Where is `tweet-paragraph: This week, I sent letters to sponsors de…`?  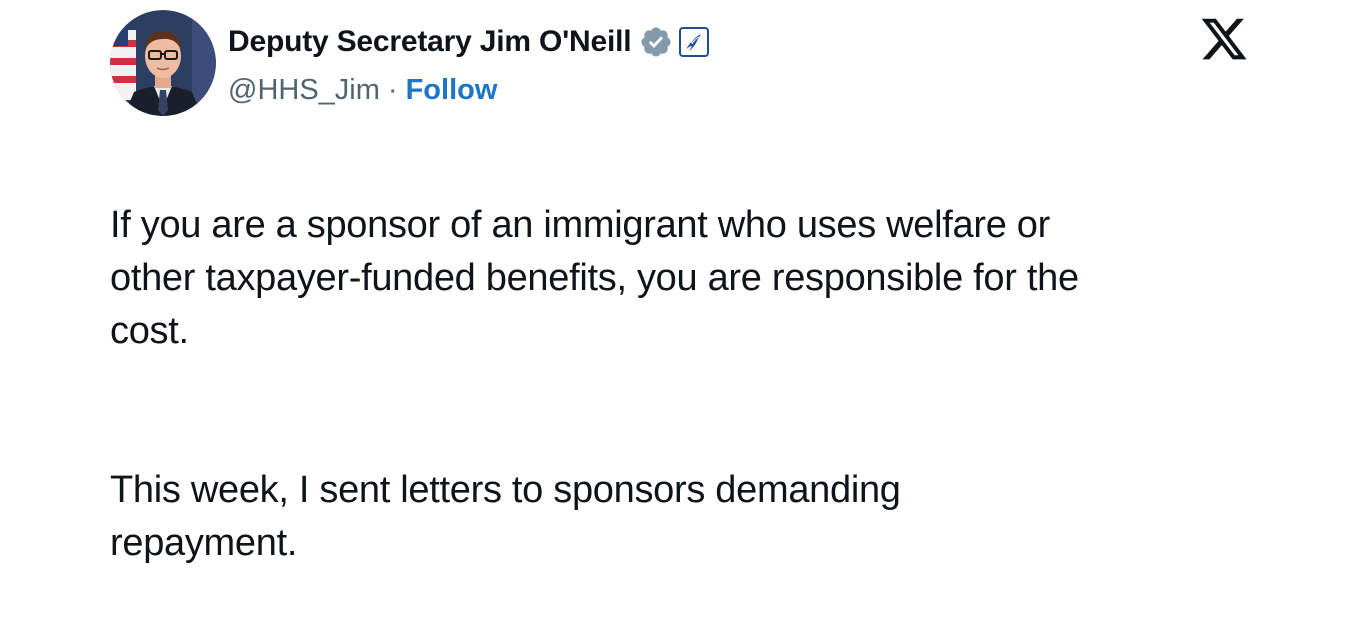 tweet-paragraph: This week, I sent letters to sponsors de… is located at coordinates (505, 516).